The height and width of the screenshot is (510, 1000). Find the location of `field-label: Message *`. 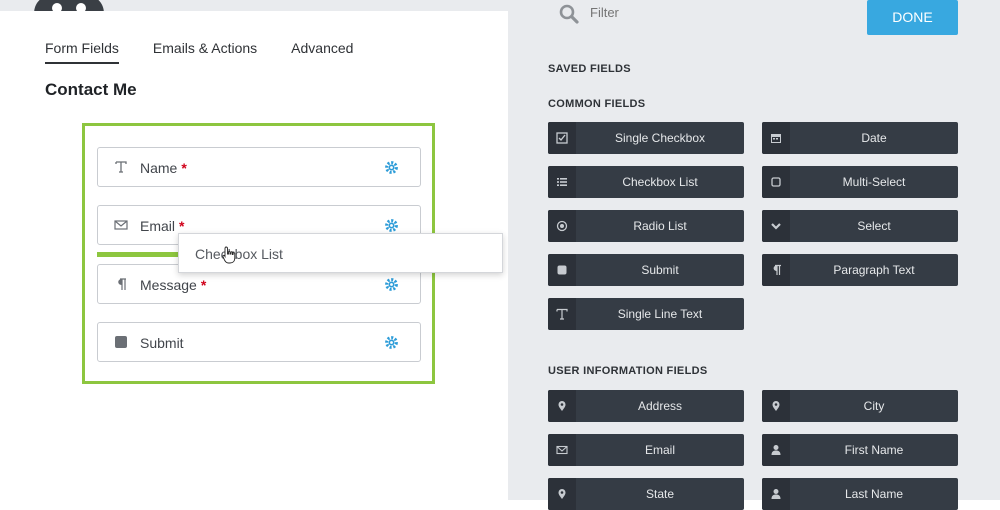

field-label: Message * is located at coordinates (173, 285).